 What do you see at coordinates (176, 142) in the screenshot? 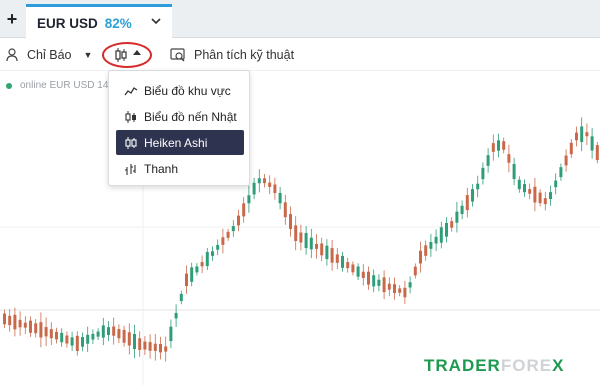
I see `menu-item-label: Heiken Ashi` at bounding box center [176, 142].